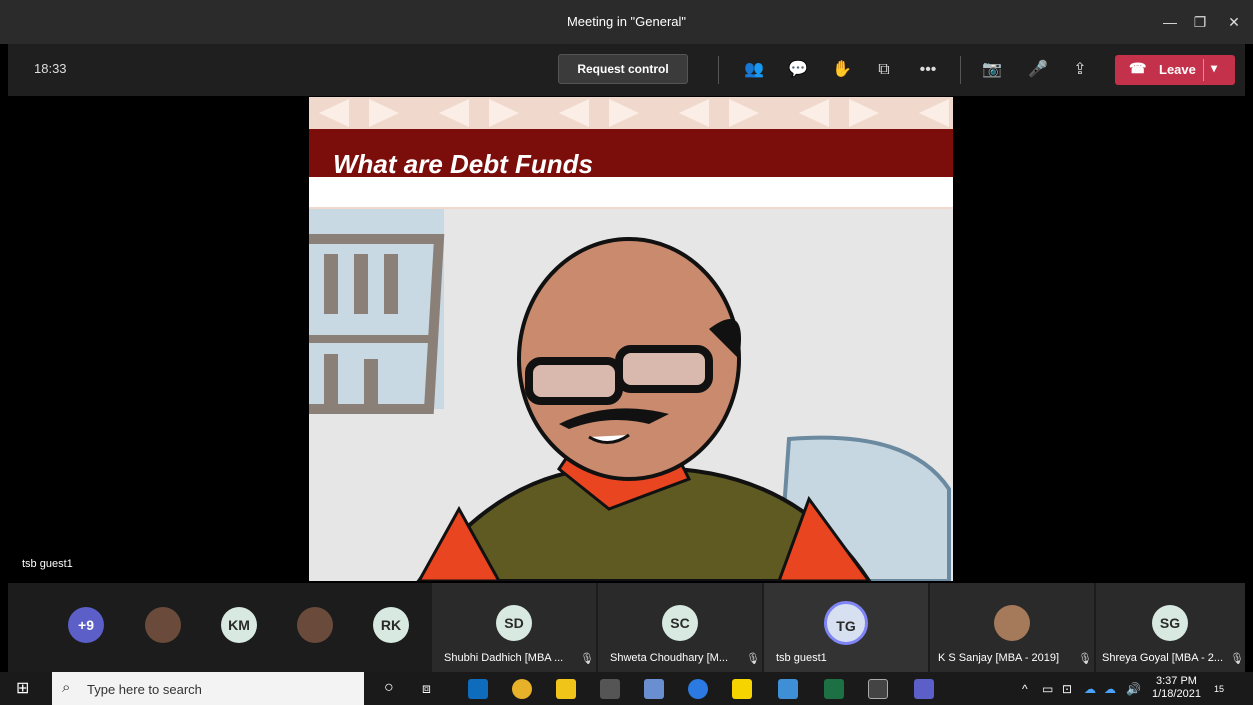 This screenshot has width=1253, height=705. I want to click on slide-title: What are Debt Funds, so click(463, 164).